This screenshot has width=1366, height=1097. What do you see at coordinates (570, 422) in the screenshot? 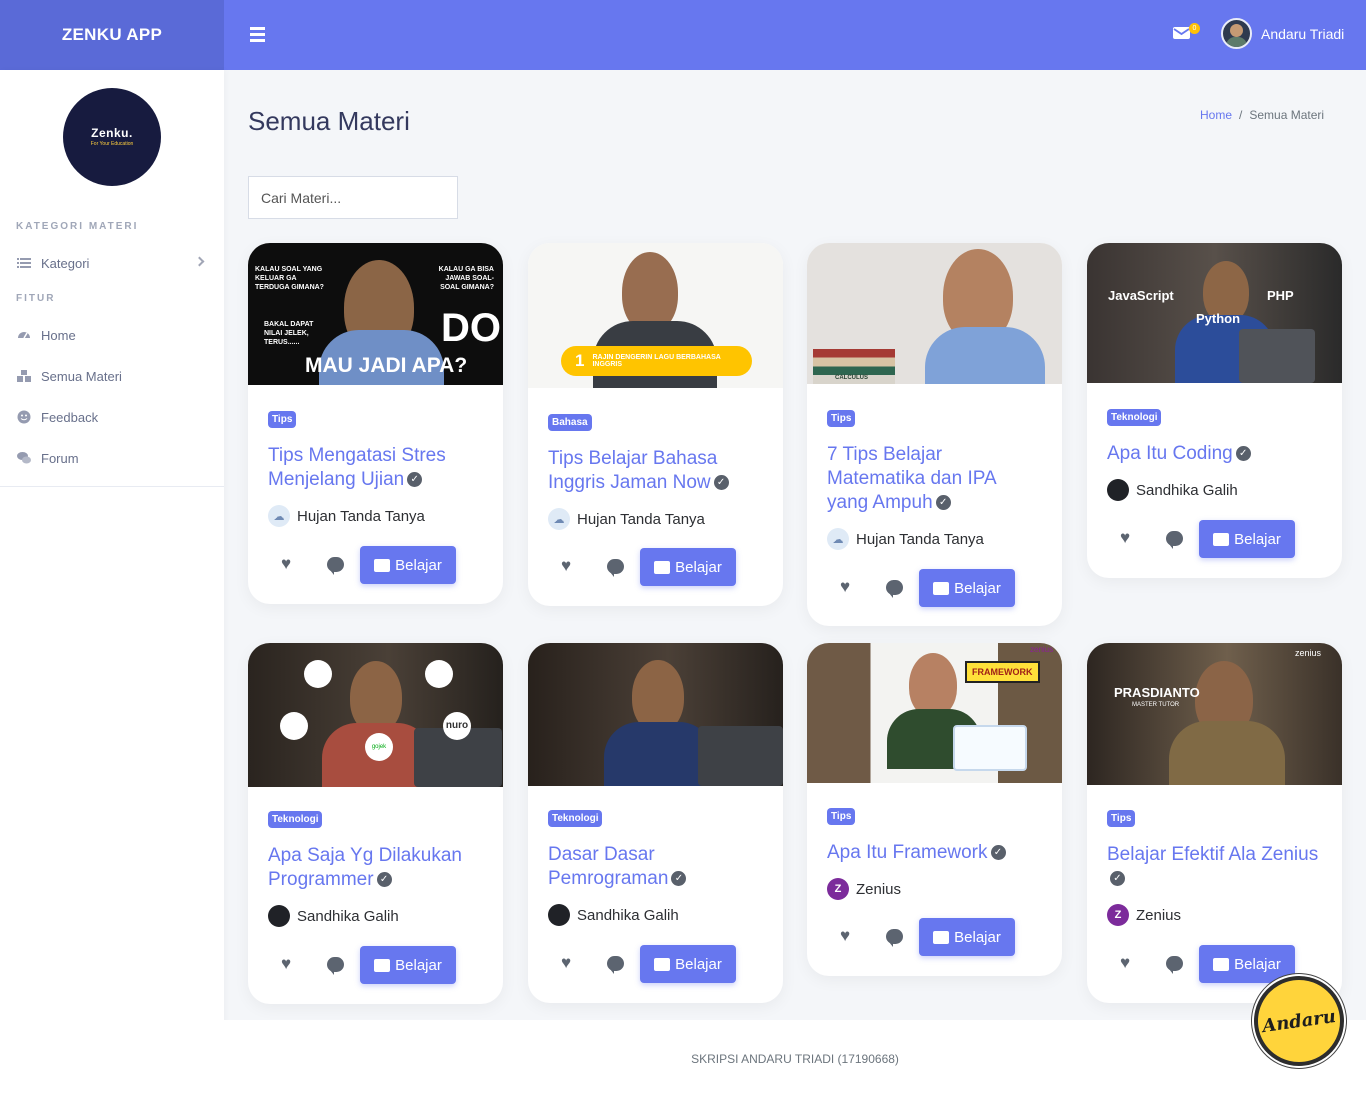
I see `category-badge: Bahasa` at bounding box center [570, 422].